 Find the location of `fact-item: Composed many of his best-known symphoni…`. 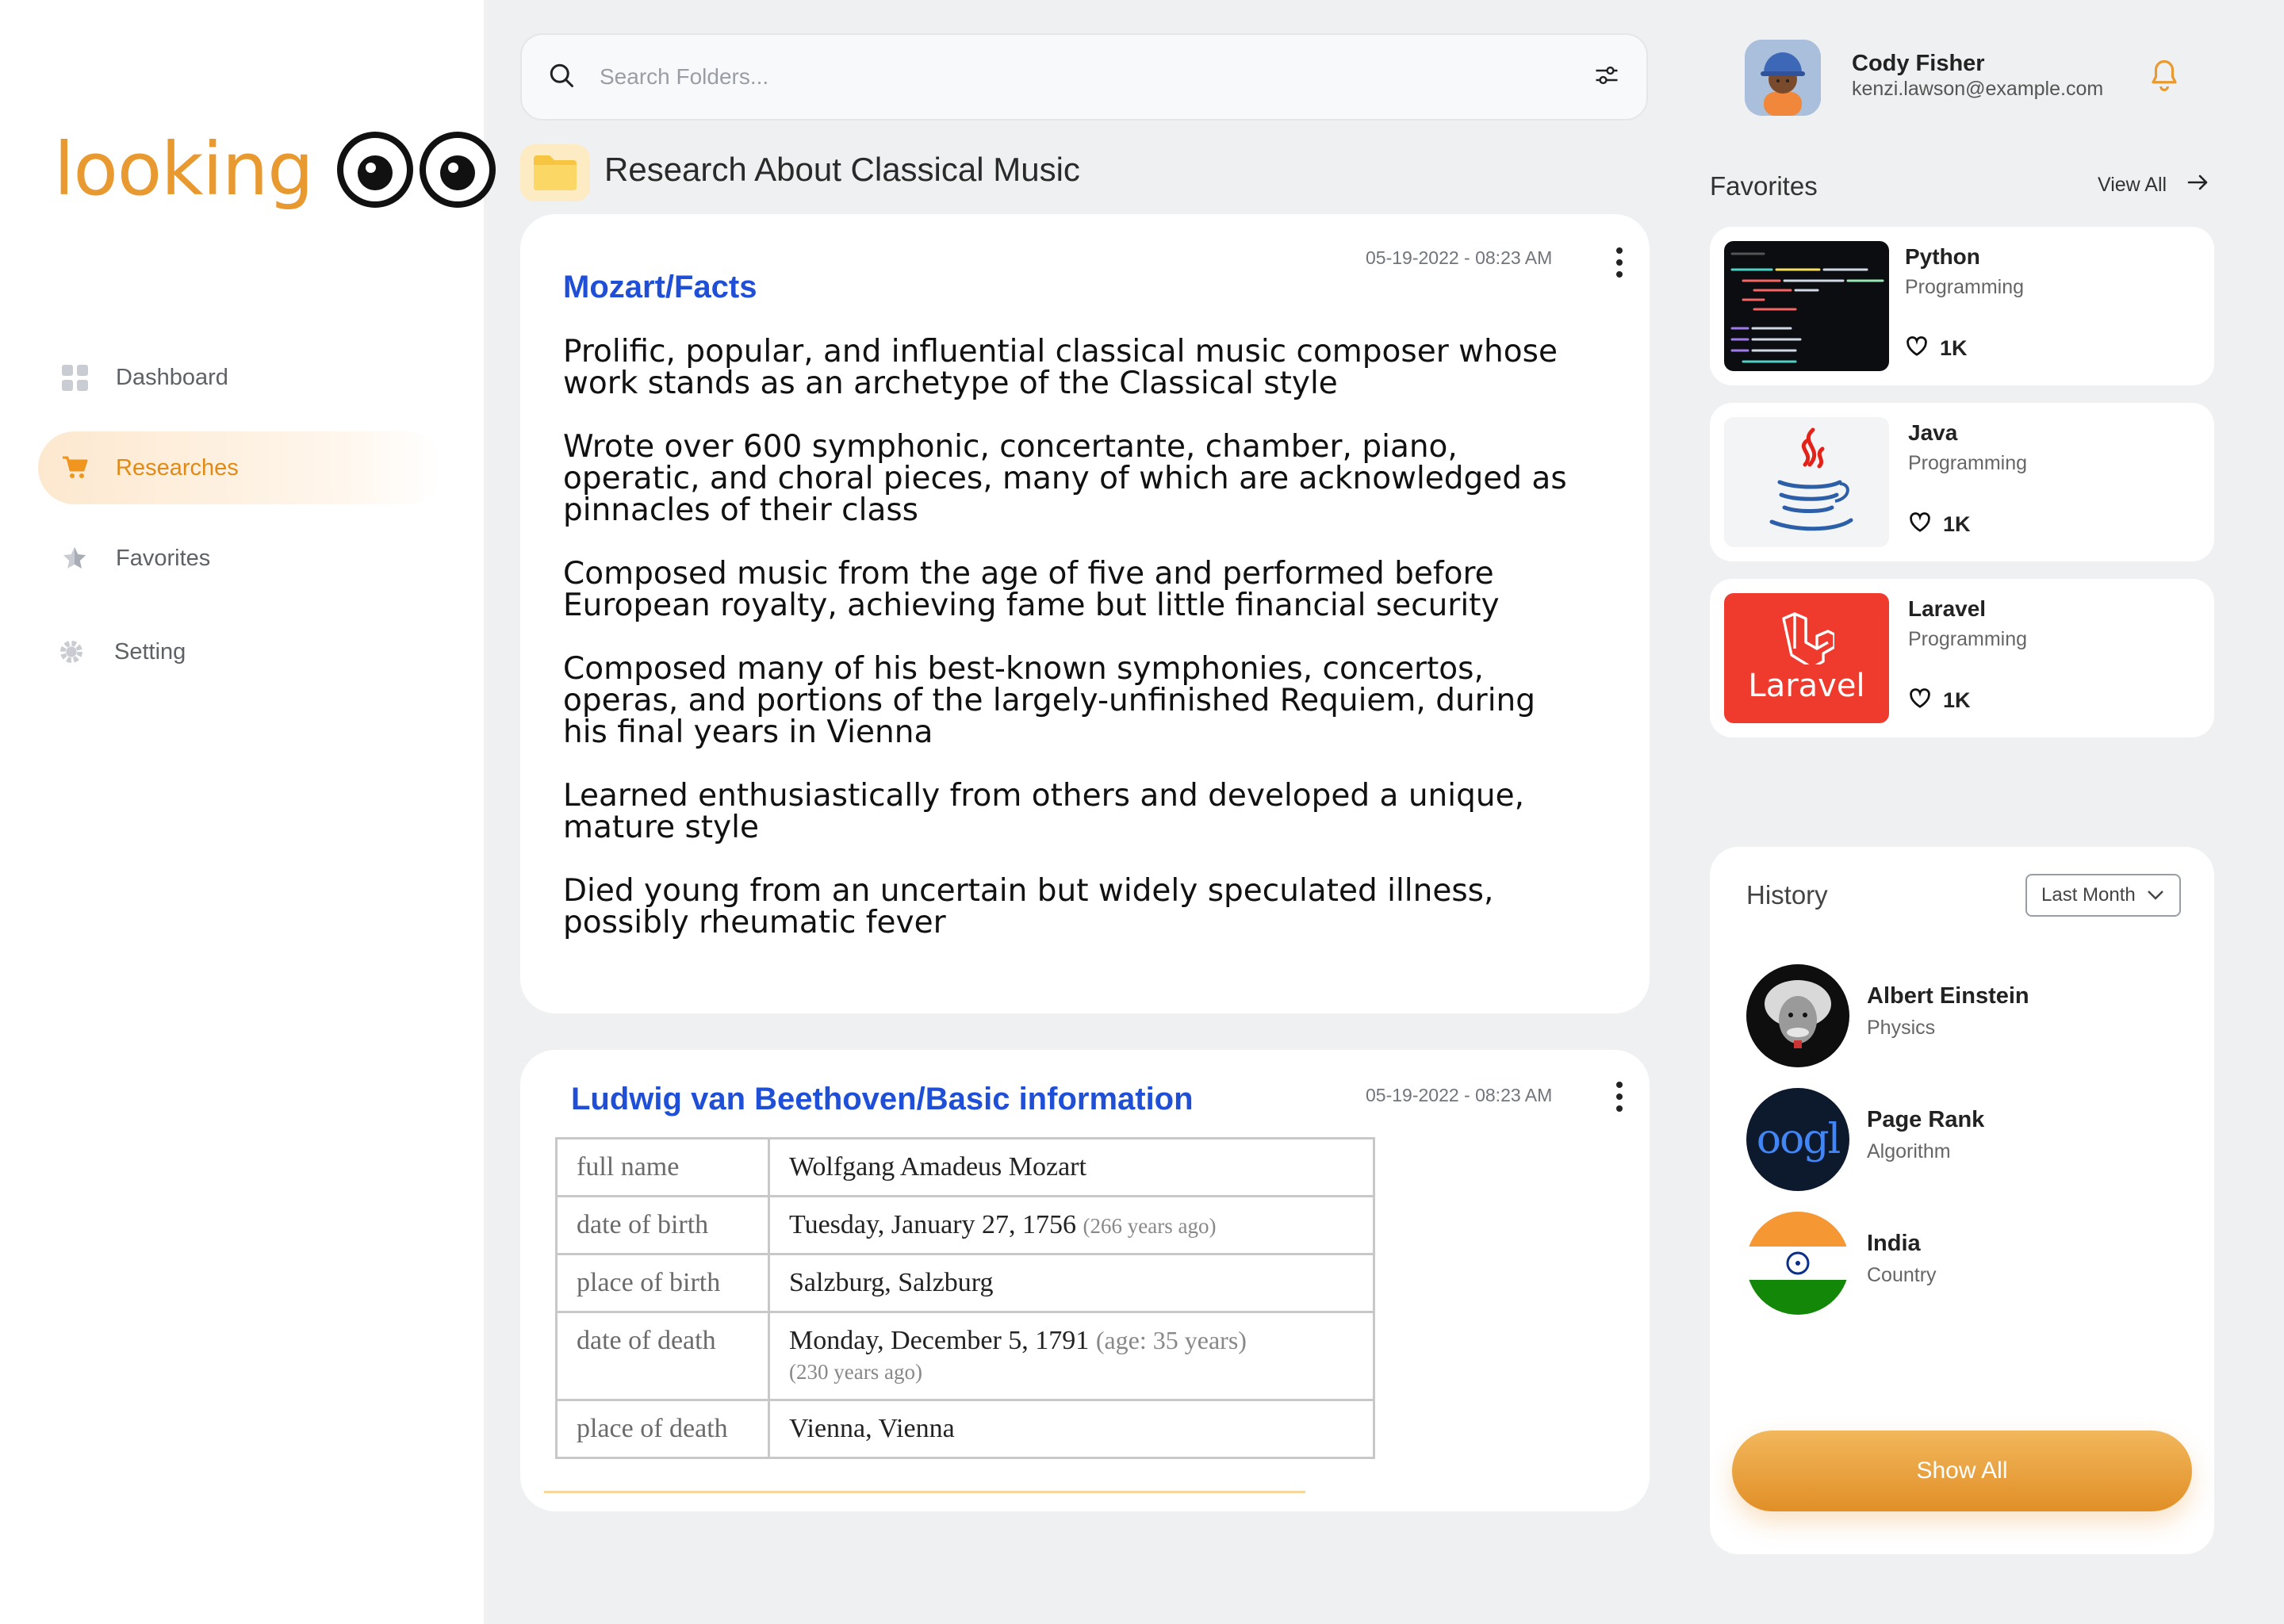

fact-item: Composed many of his best-known symphoni… is located at coordinates (1049, 700).